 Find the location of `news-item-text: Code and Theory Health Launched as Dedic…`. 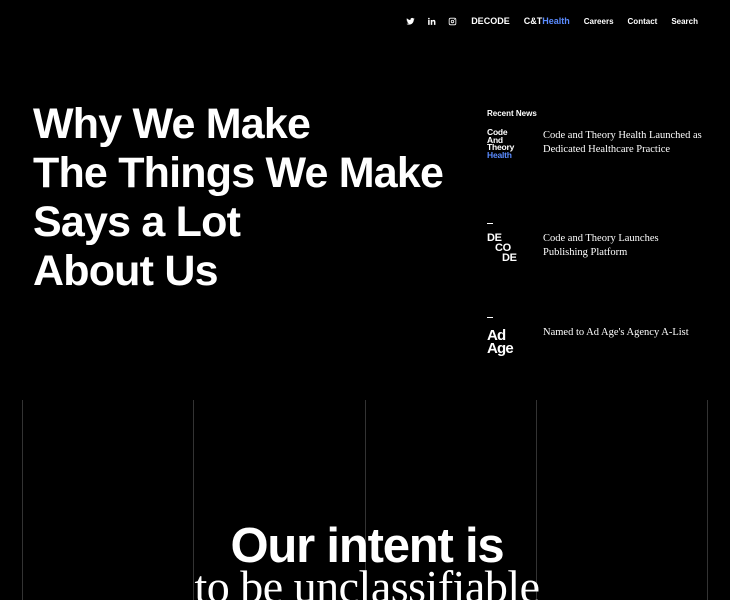

news-item-text: Code and Theory Health Launched as Dedic… is located at coordinates (622, 142).